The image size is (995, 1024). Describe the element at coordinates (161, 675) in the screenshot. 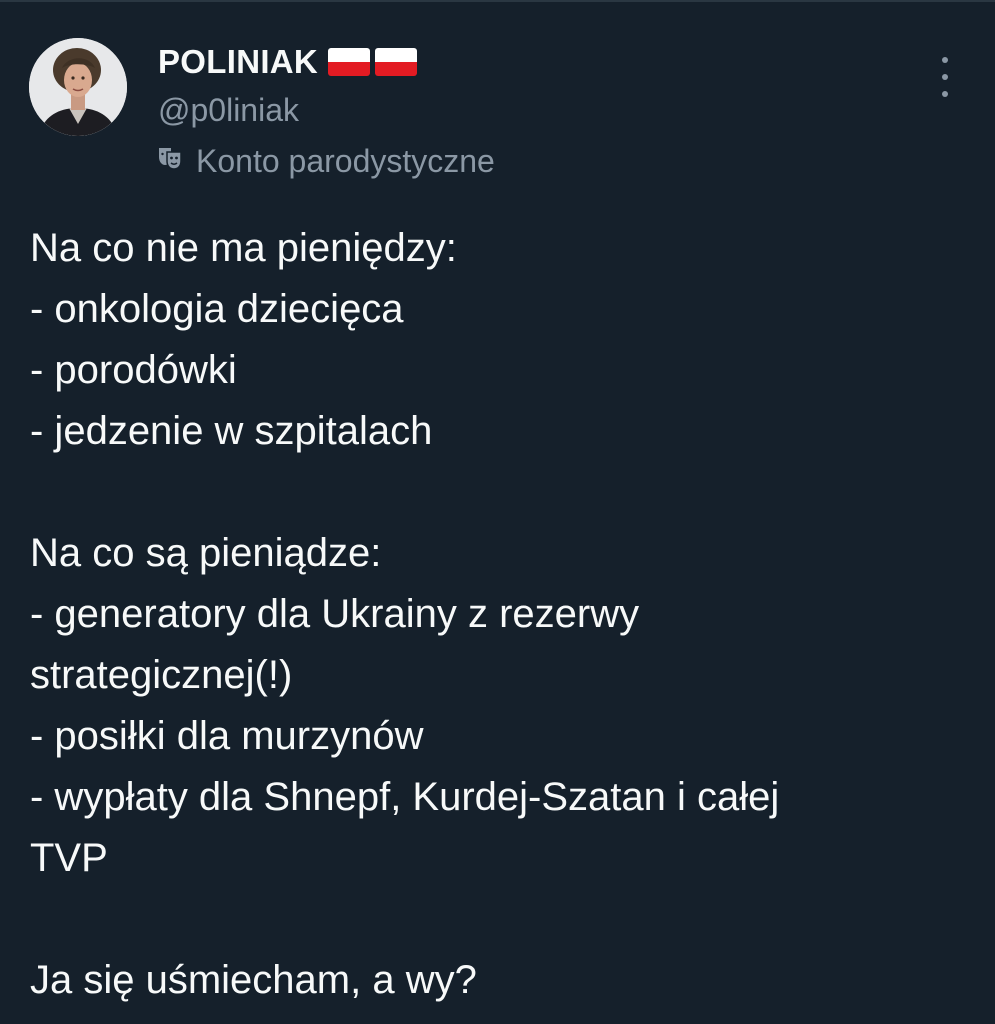

I see `tweet-line: strategicznej(!)` at that location.